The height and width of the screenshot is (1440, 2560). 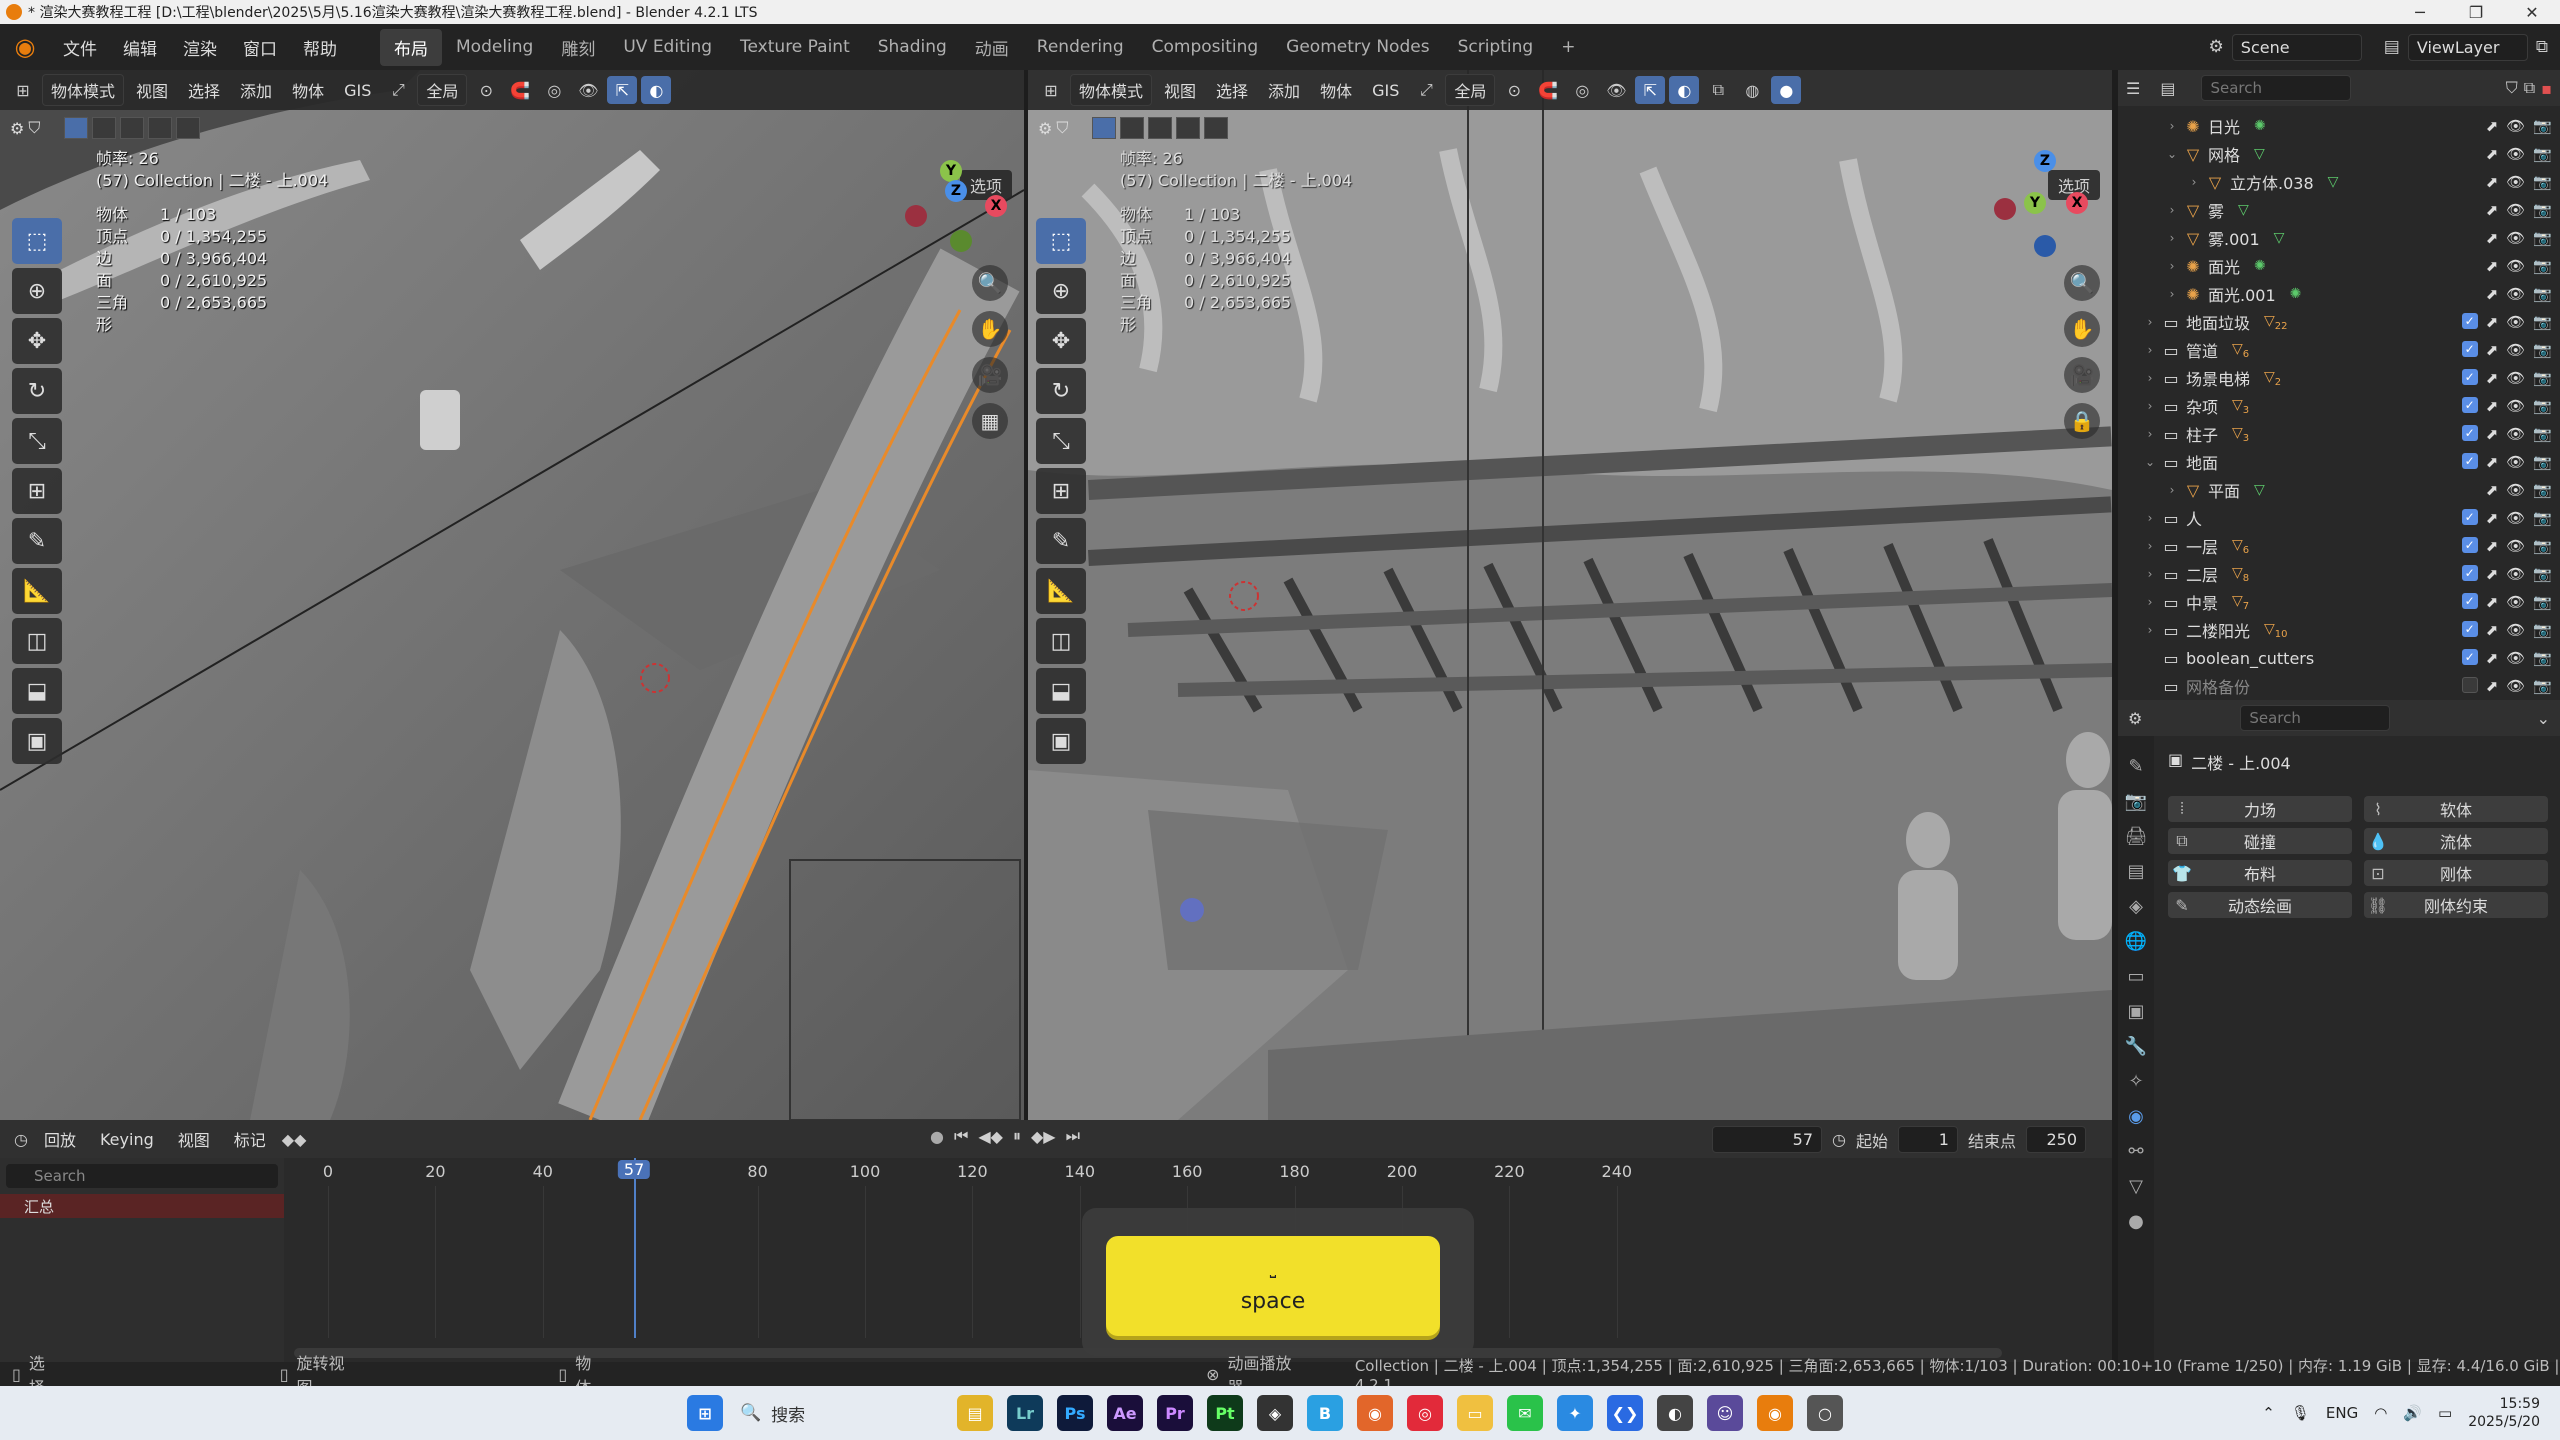 I want to click on outliner-row: ⌄ ▽ 网格 ▽ ⬈ 👁 📷, so click(x=2339, y=154).